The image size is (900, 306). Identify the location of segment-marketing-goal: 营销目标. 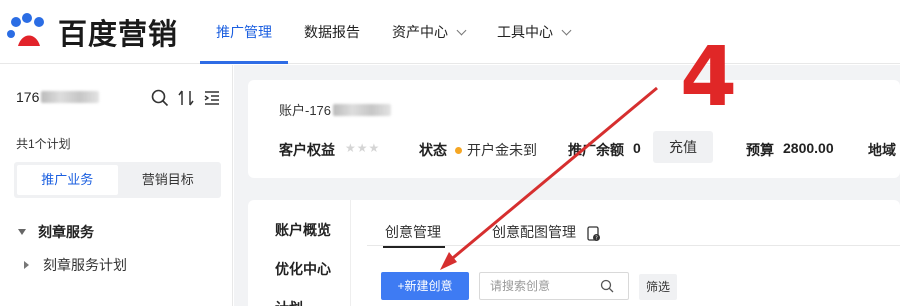
(168, 180).